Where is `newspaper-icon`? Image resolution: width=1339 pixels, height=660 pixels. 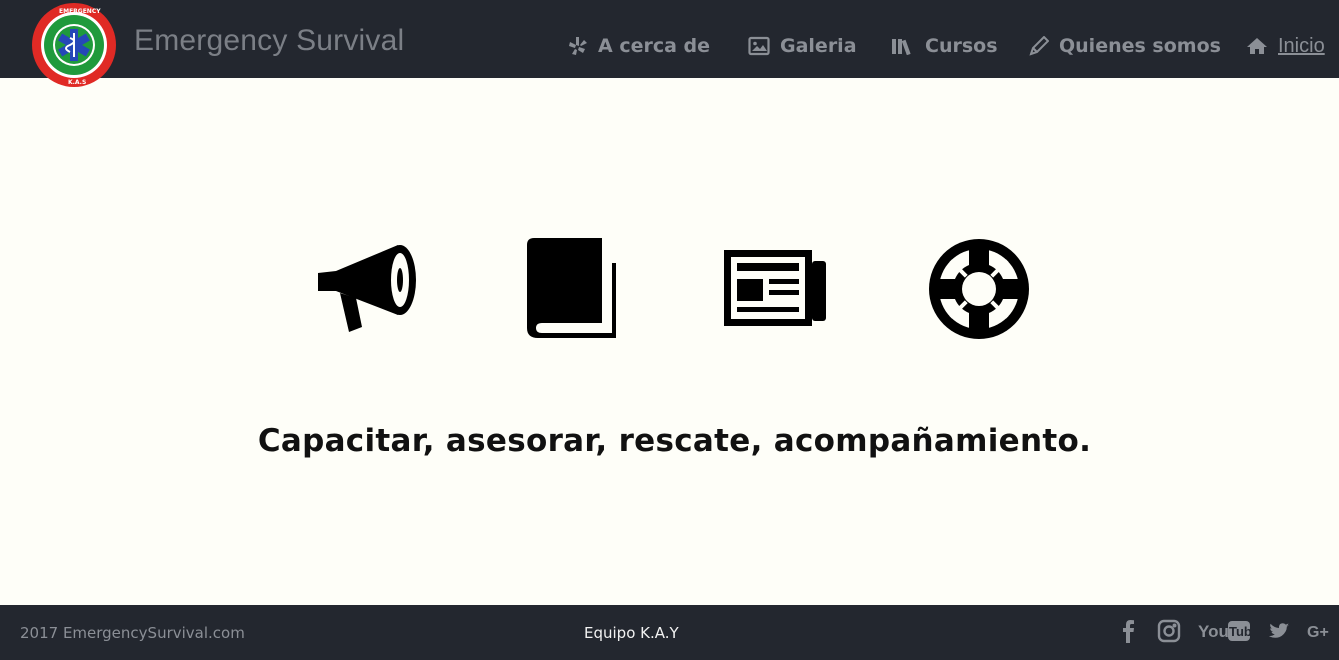 newspaper-icon is located at coordinates (775, 290).